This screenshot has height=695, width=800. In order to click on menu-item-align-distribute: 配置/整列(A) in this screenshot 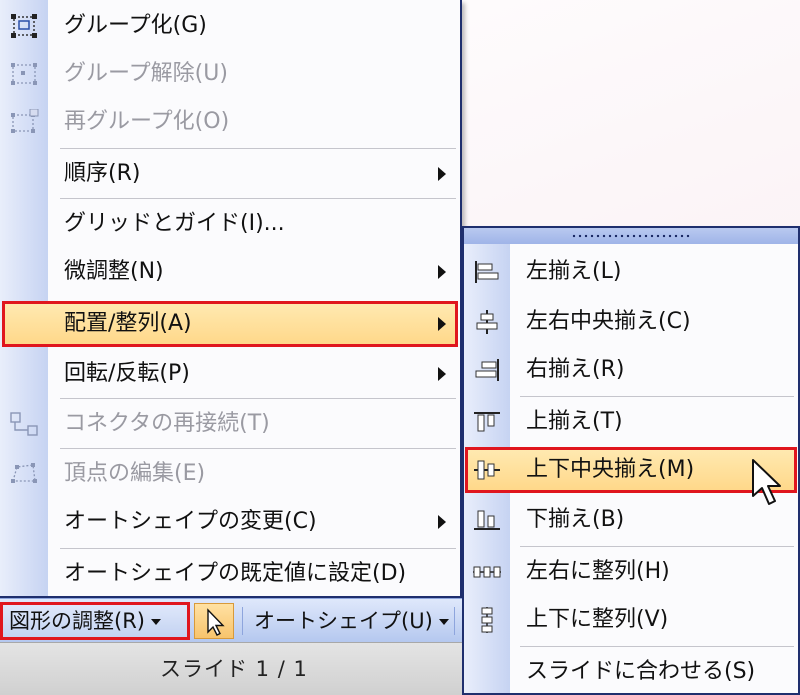, I will do `click(230, 324)`.